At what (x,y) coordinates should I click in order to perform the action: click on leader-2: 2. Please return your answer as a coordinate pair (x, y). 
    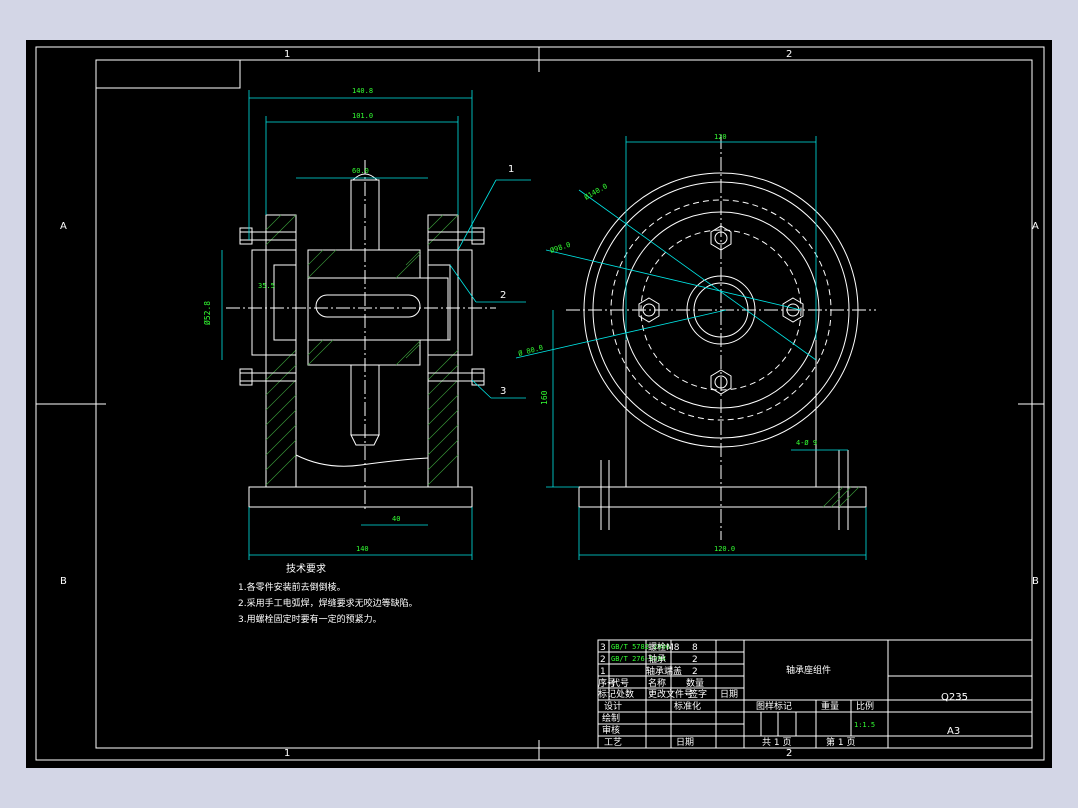
    Looking at the image, I should click on (503, 295).